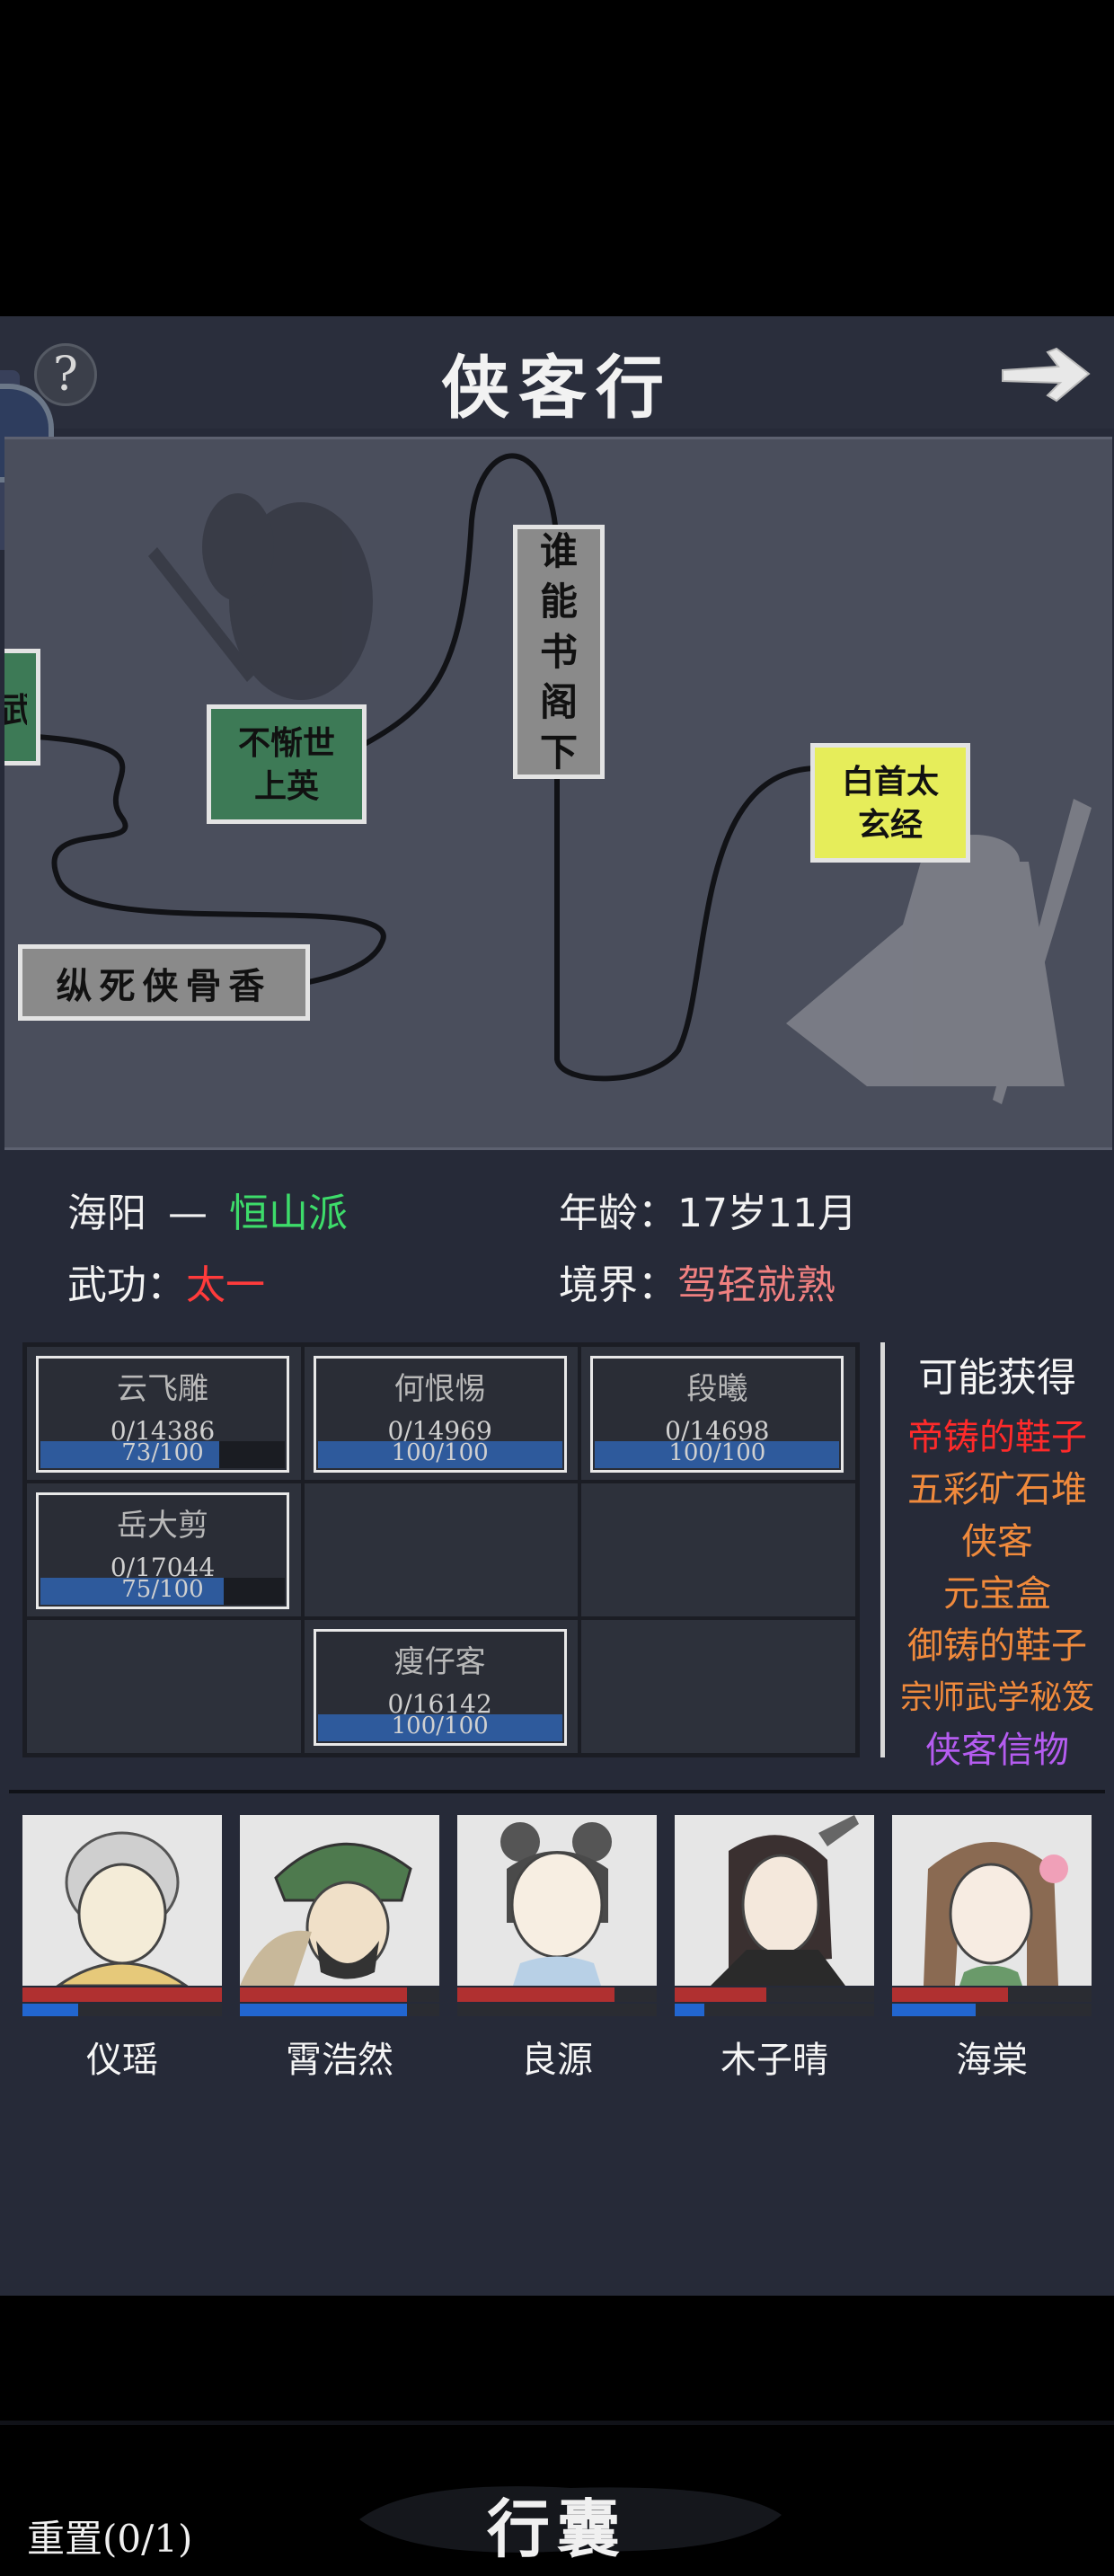  Describe the element at coordinates (188, 1213) in the screenshot. I see `name-dash: —` at that location.